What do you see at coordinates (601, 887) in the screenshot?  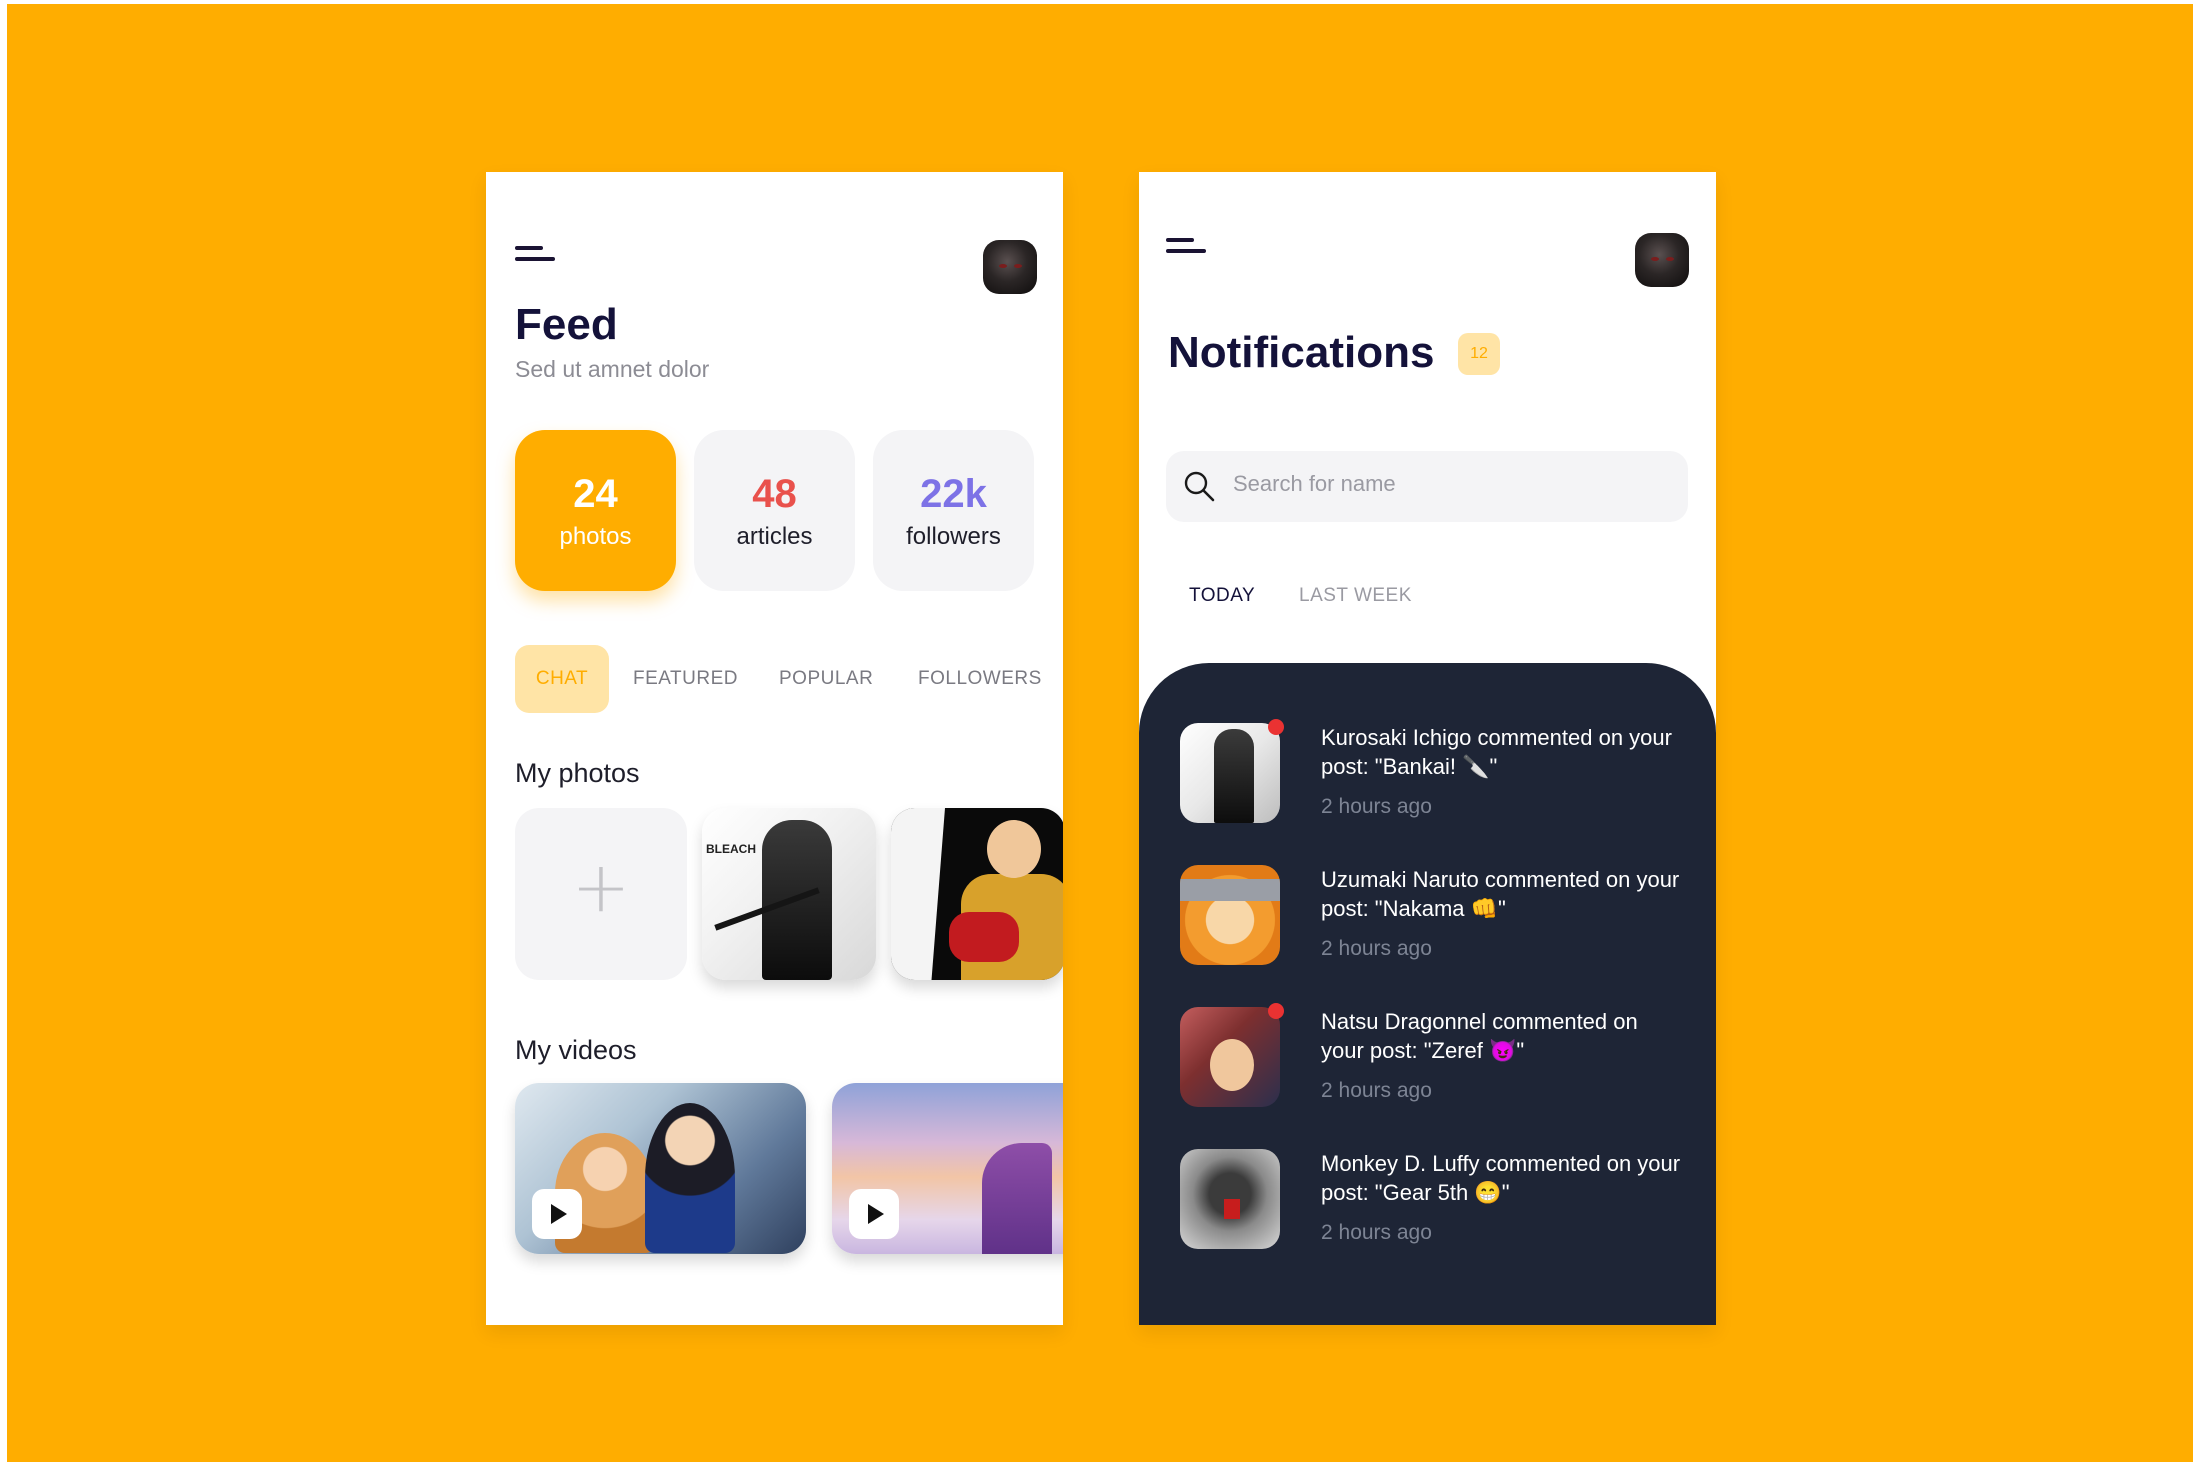 I see `plus-icon: +` at bounding box center [601, 887].